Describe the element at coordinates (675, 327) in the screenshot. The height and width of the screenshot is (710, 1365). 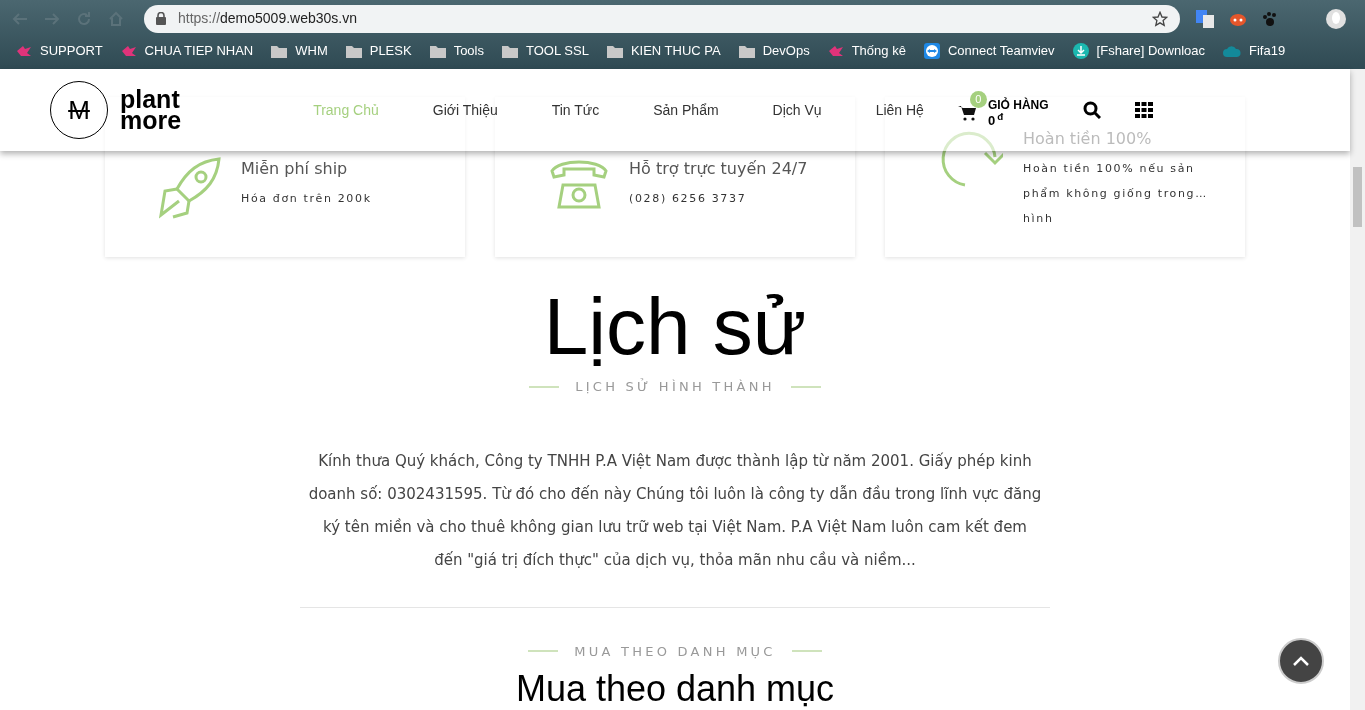
I see `section-heading: Lịch sử` at that location.